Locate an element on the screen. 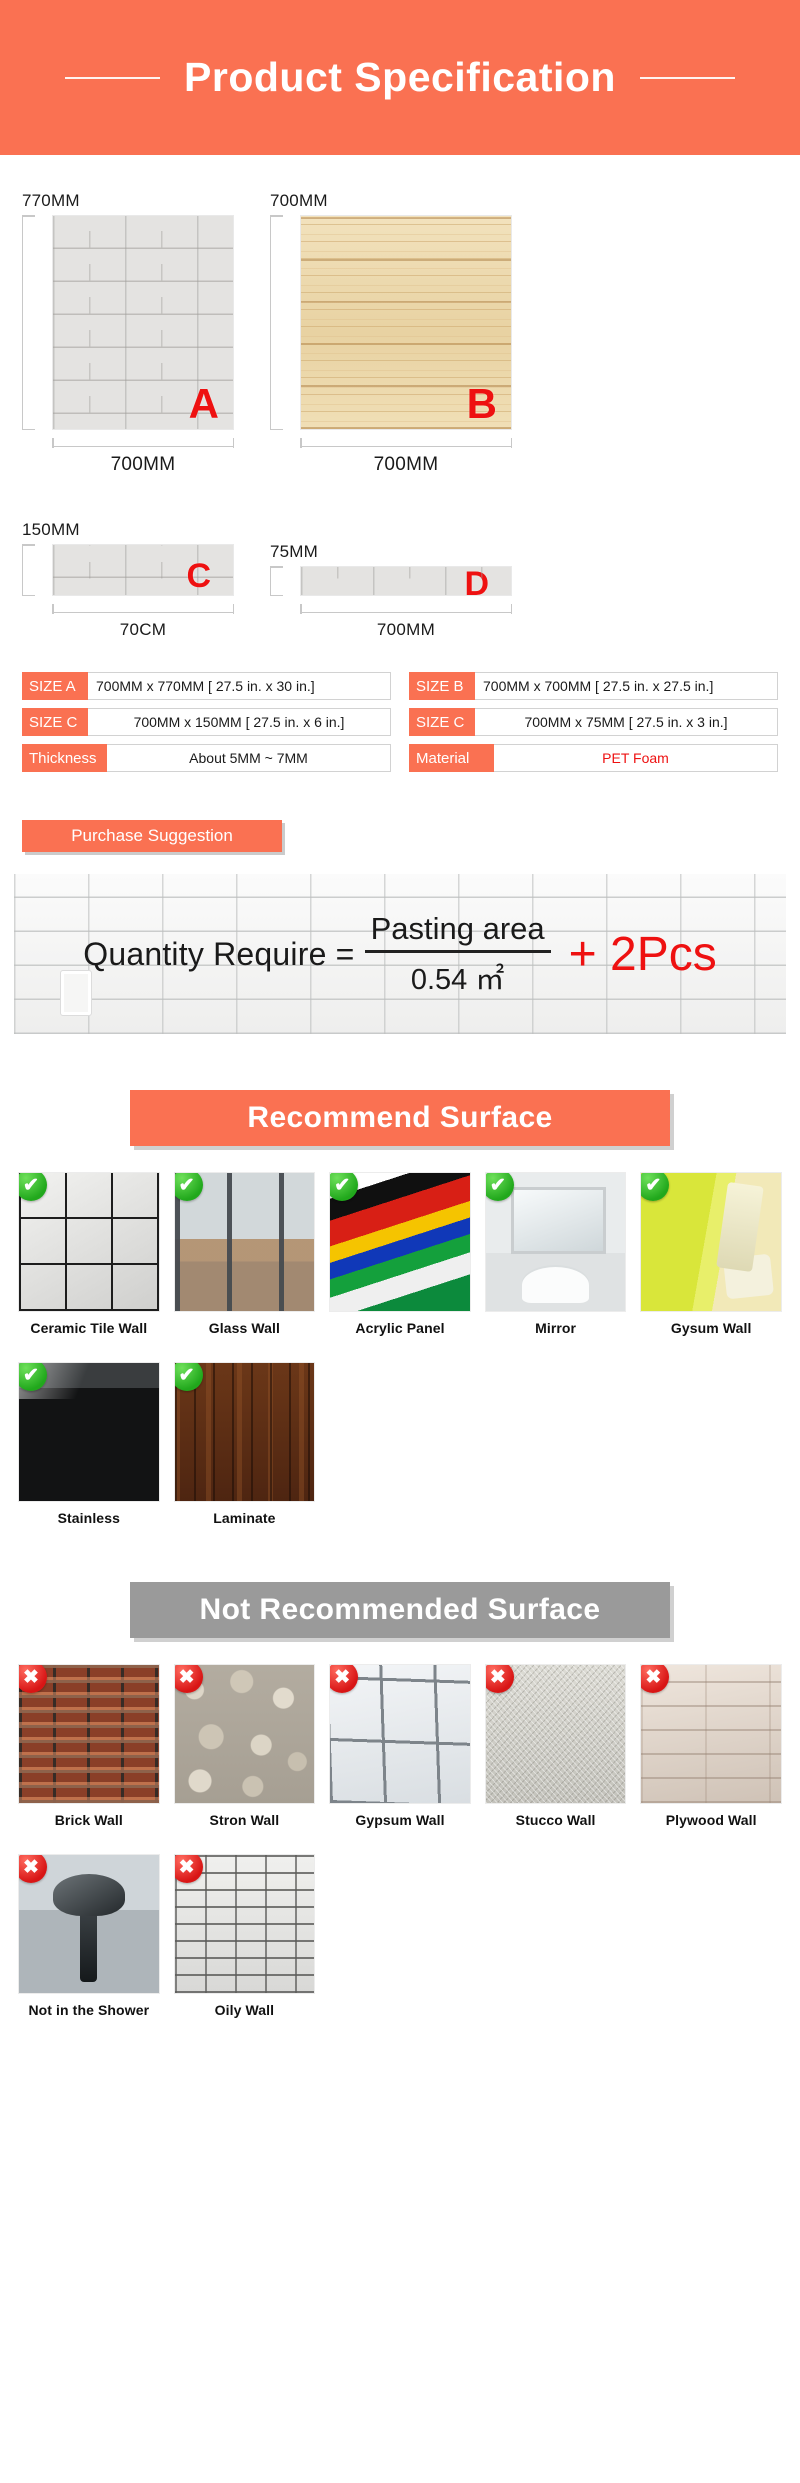 Image resolution: width=800 pixels, height=2483 pixels. page-header-banner: Product Specification is located at coordinates (400, 77).